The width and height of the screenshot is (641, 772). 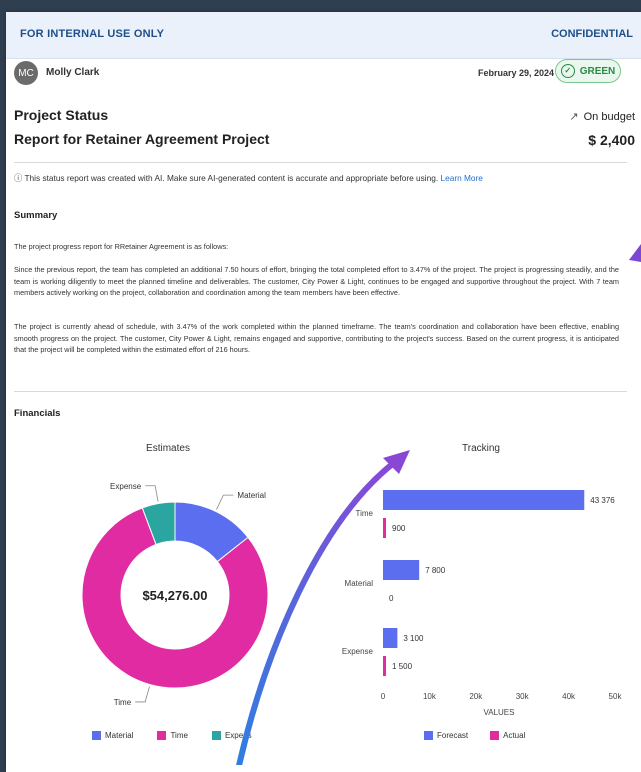 I want to click on legend-item-time: Time, so click(x=172, y=736).